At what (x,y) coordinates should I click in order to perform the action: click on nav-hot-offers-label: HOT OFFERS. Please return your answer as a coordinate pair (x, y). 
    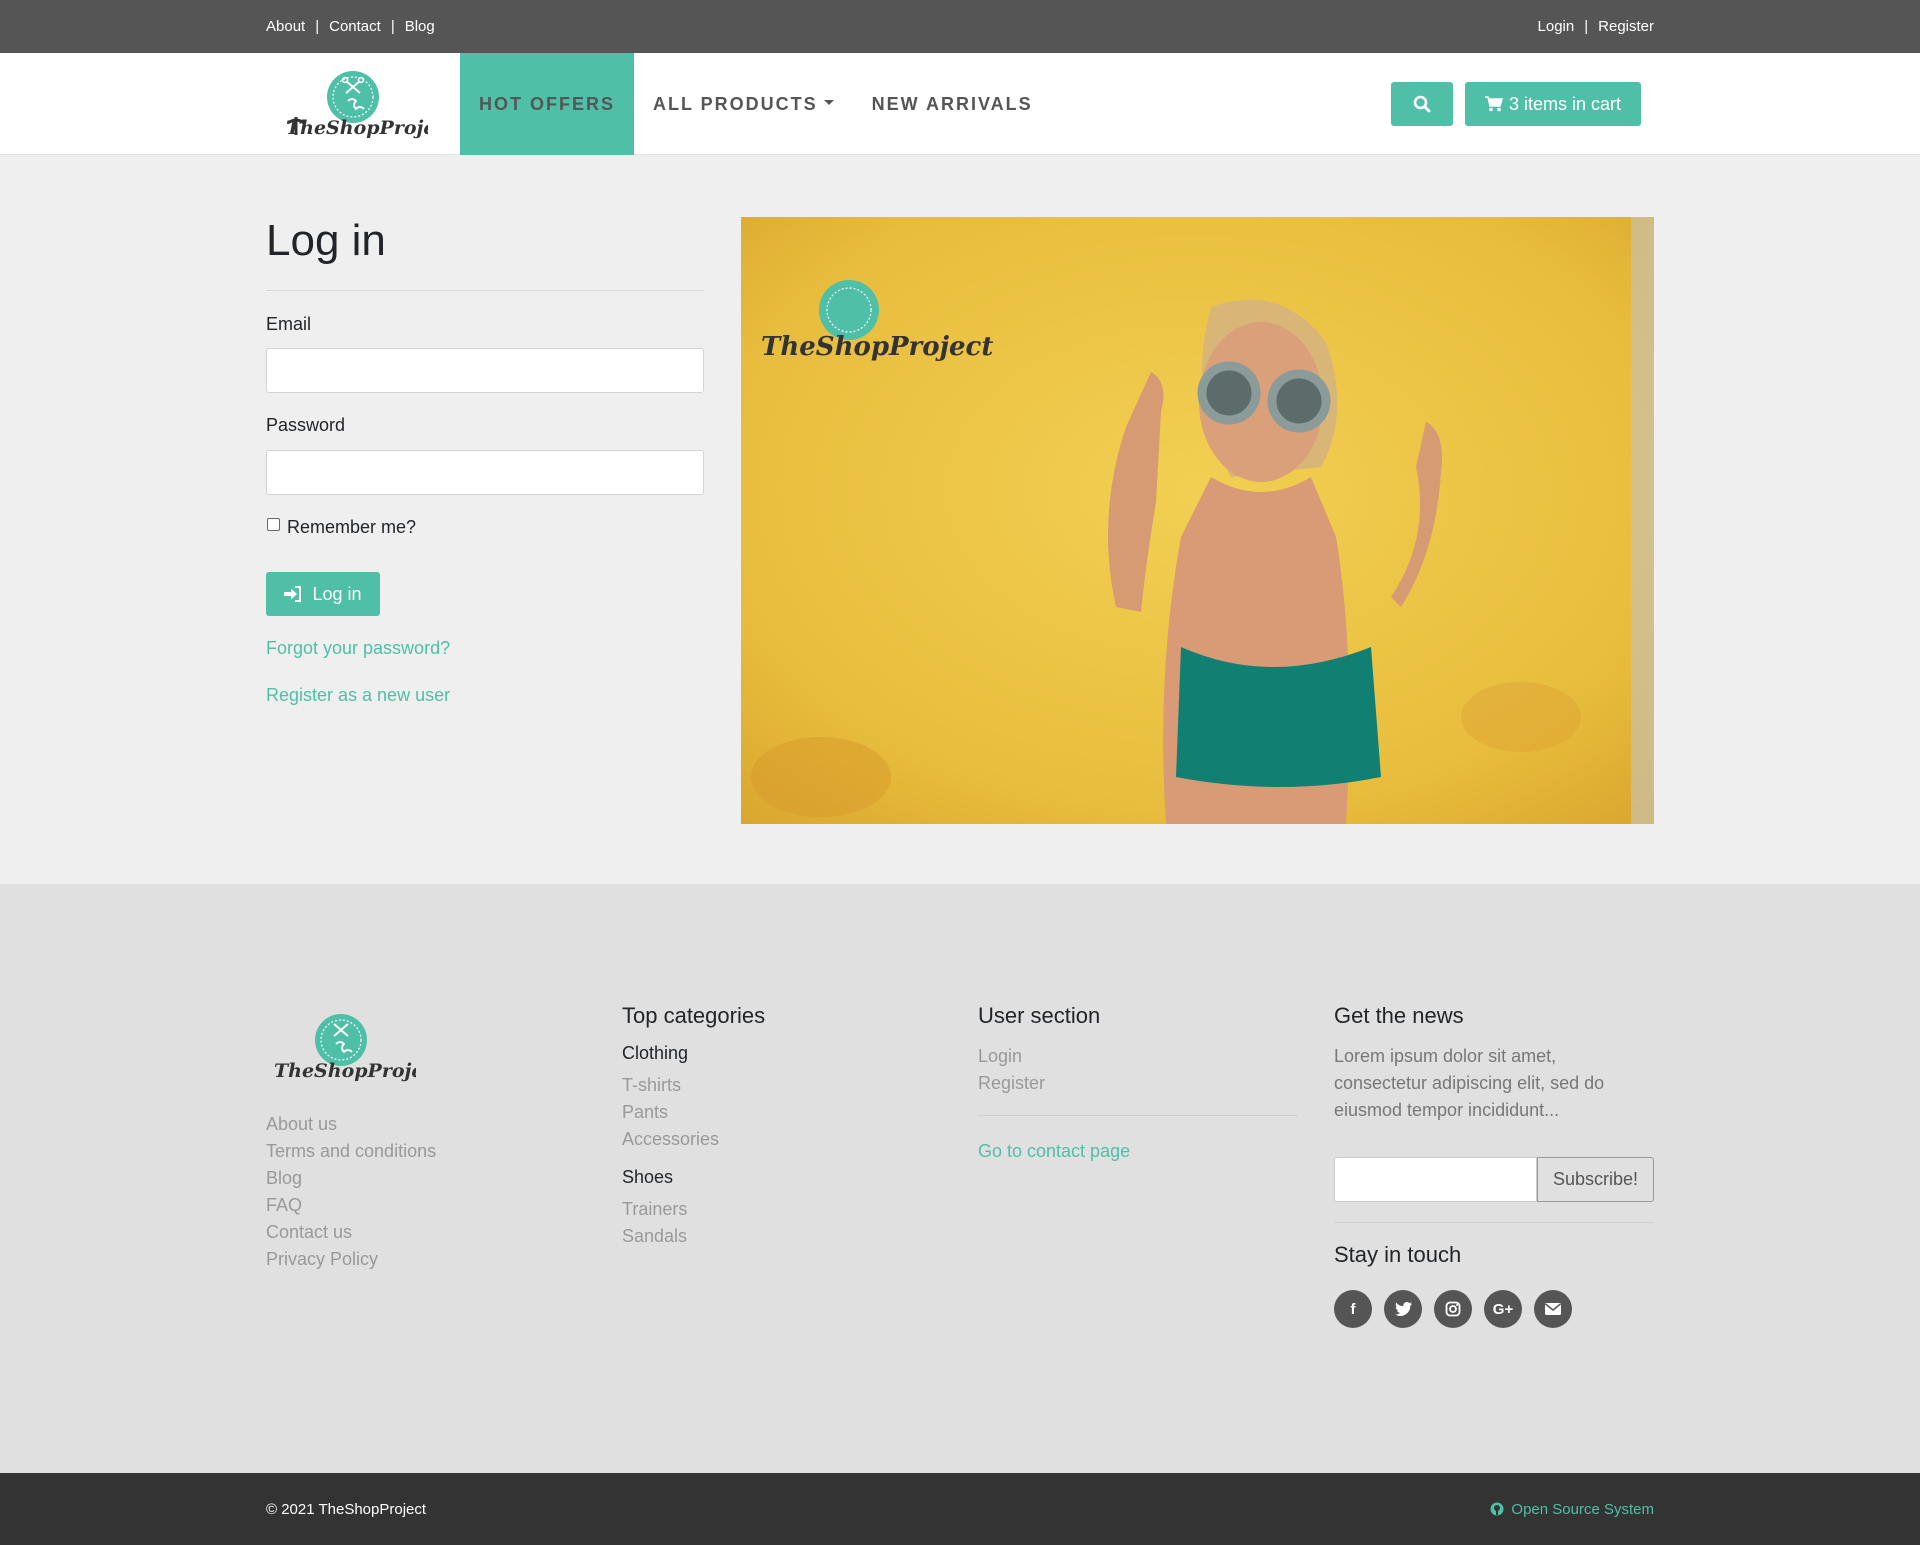
    Looking at the image, I should click on (547, 103).